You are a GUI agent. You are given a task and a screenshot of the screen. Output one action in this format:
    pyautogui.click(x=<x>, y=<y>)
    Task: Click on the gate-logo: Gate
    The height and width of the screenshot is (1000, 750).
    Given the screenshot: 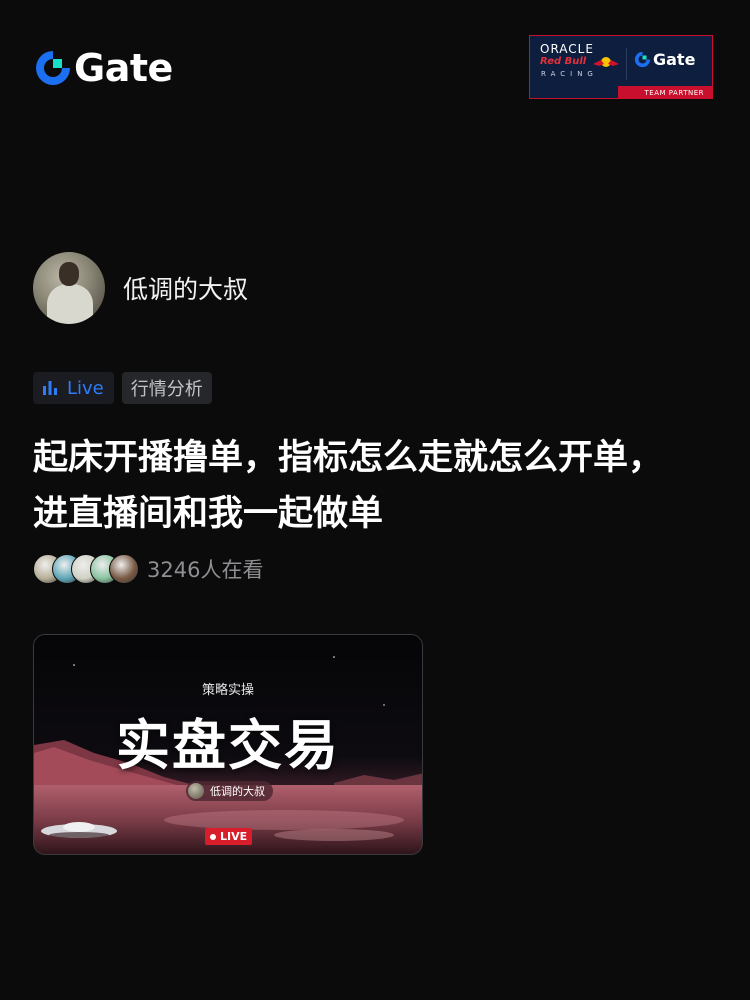 What is the action you would take?
    pyautogui.click(x=103, y=68)
    